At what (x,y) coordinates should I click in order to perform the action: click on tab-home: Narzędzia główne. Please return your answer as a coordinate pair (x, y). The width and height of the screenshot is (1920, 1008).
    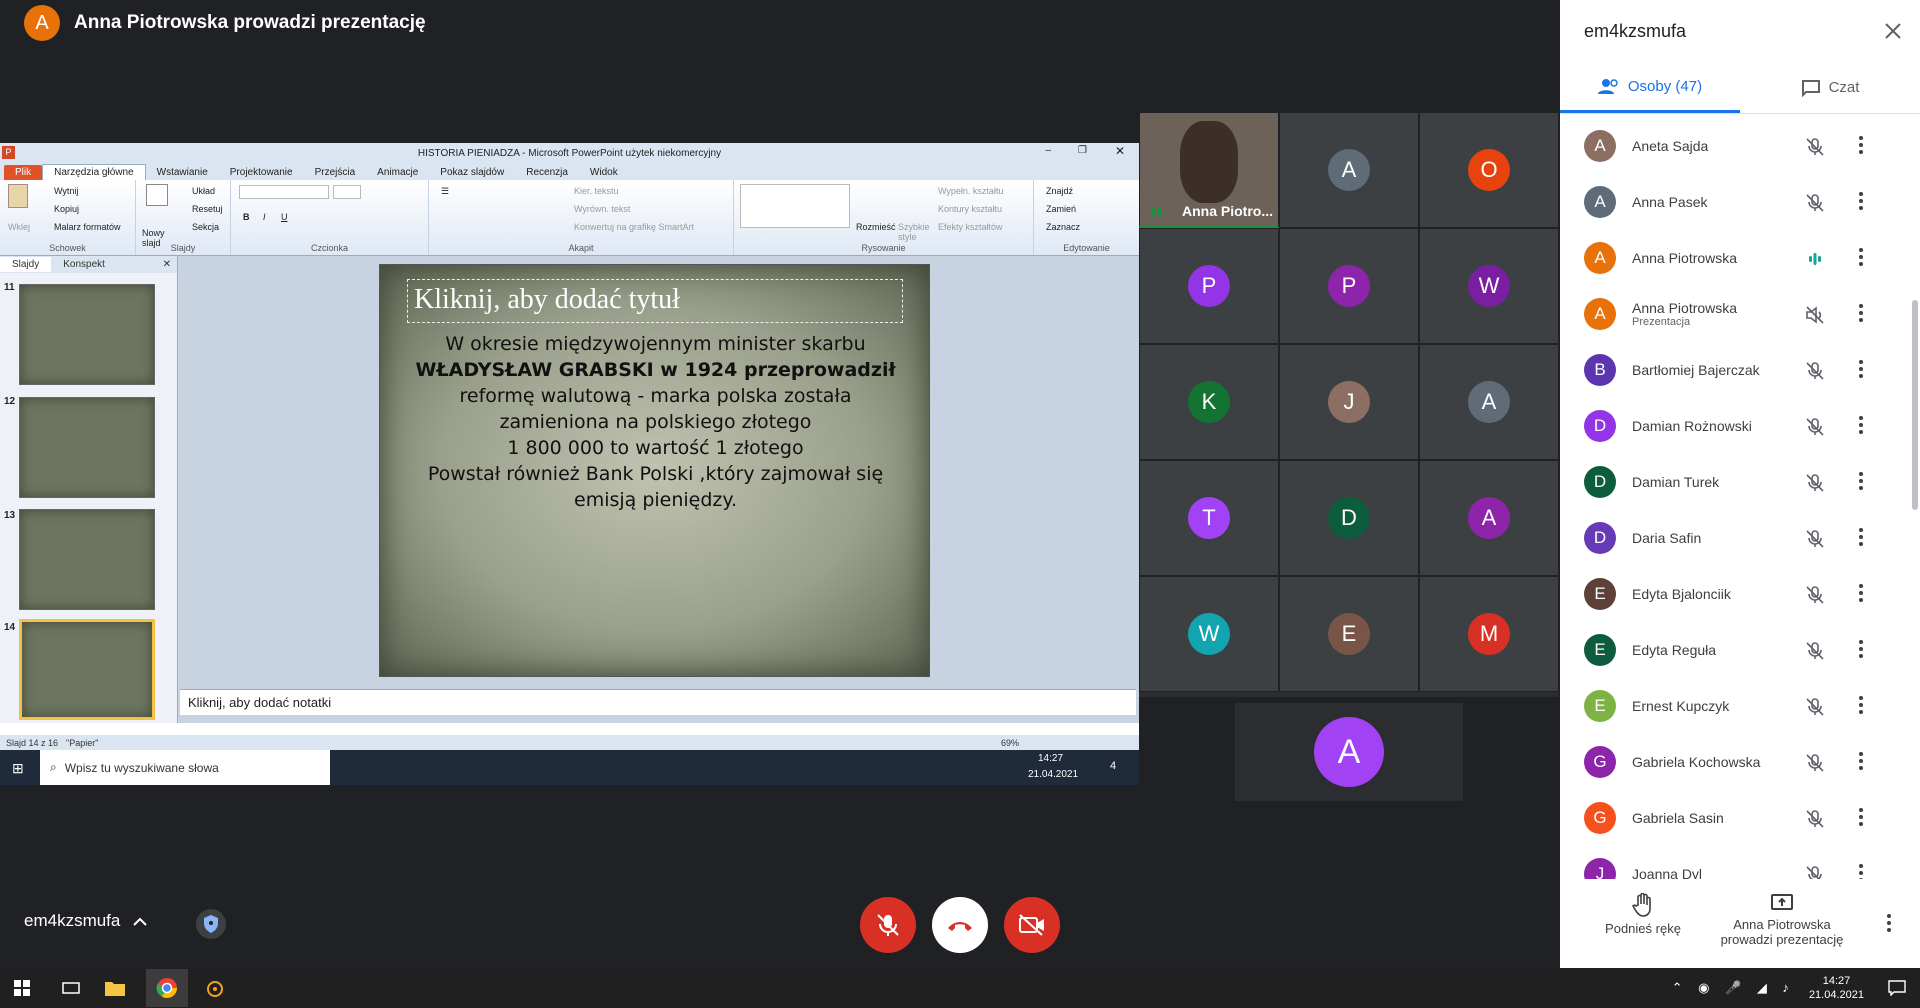
    Looking at the image, I should click on (94, 172).